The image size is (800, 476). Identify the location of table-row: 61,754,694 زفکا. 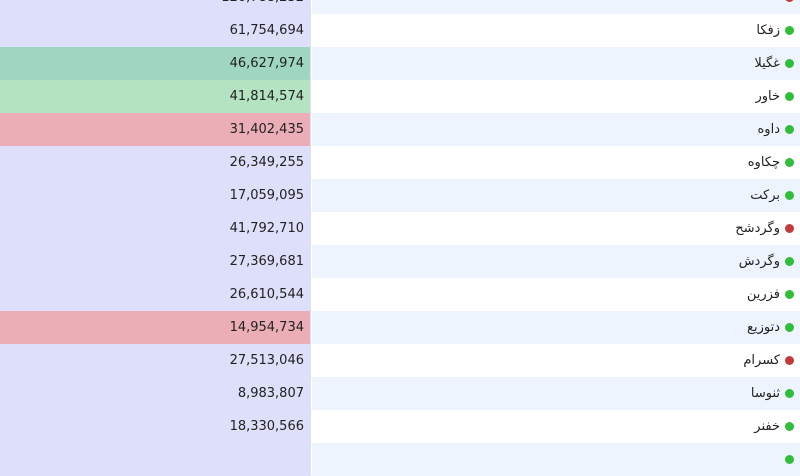
(400, 30).